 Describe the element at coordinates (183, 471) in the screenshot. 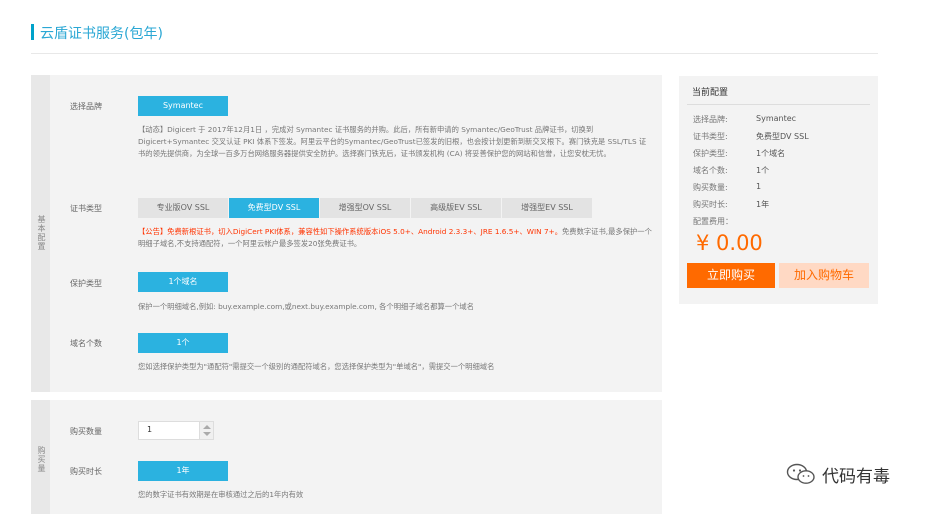

I see `duration-one-year-button: 1年` at that location.